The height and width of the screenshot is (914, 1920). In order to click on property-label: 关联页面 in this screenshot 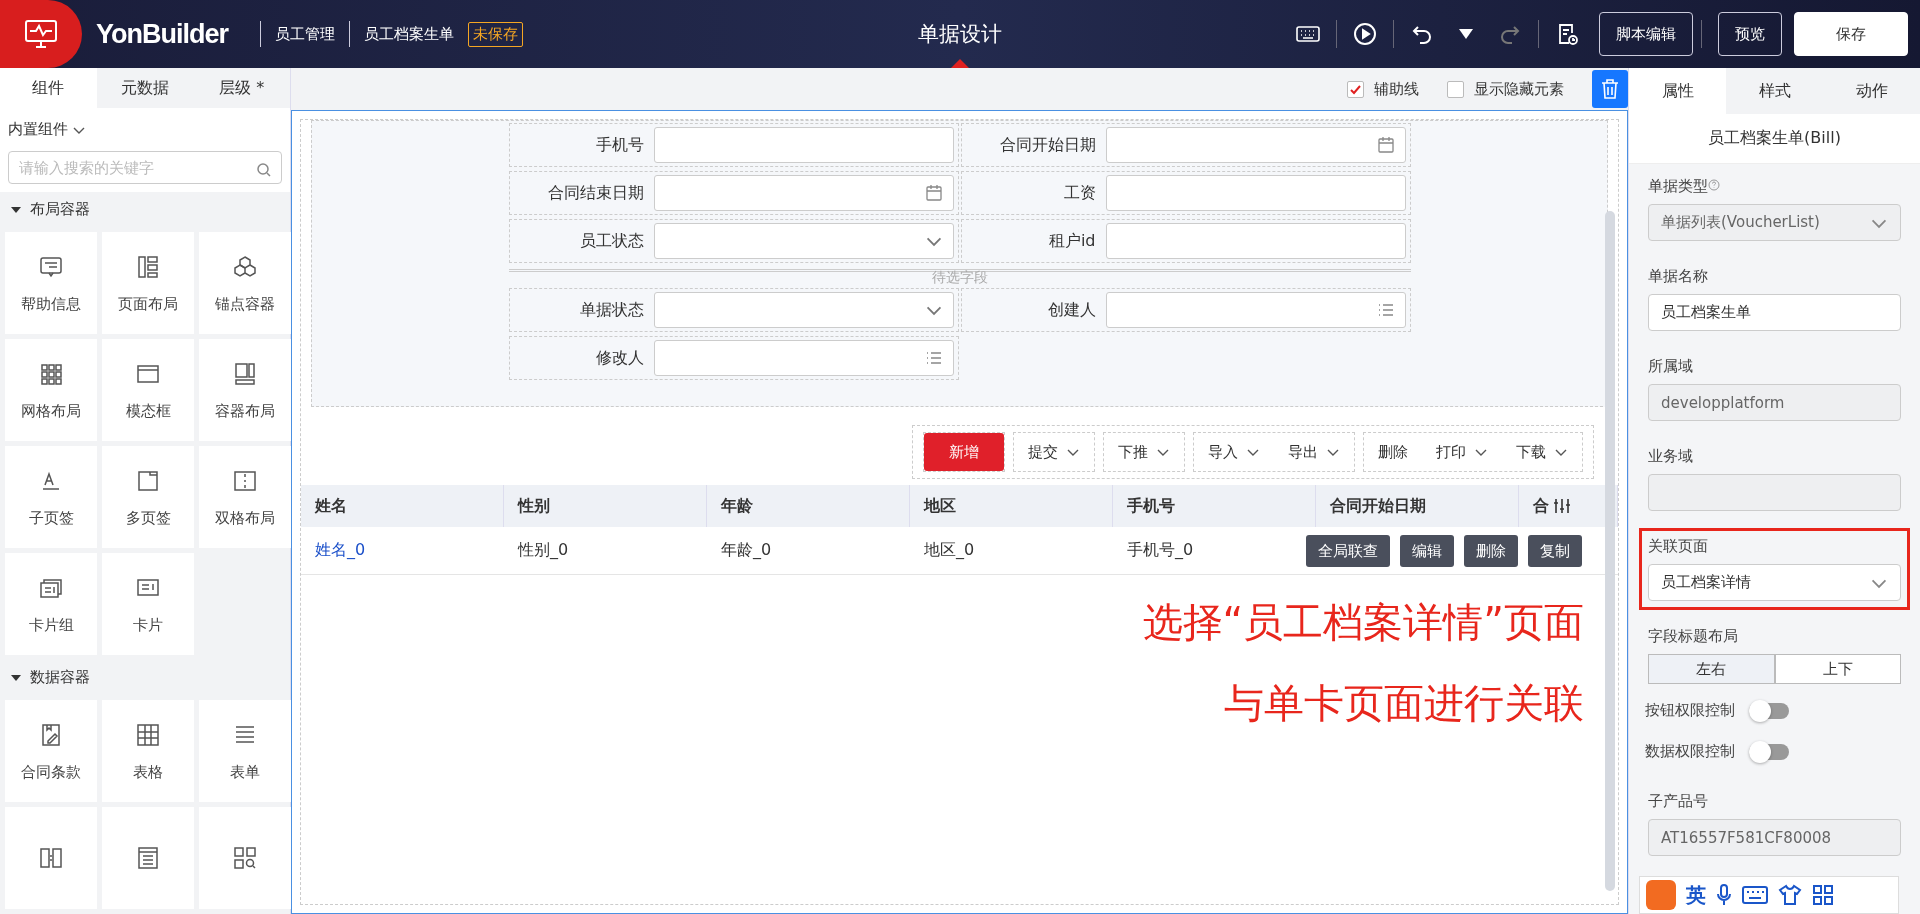, I will do `click(1678, 546)`.